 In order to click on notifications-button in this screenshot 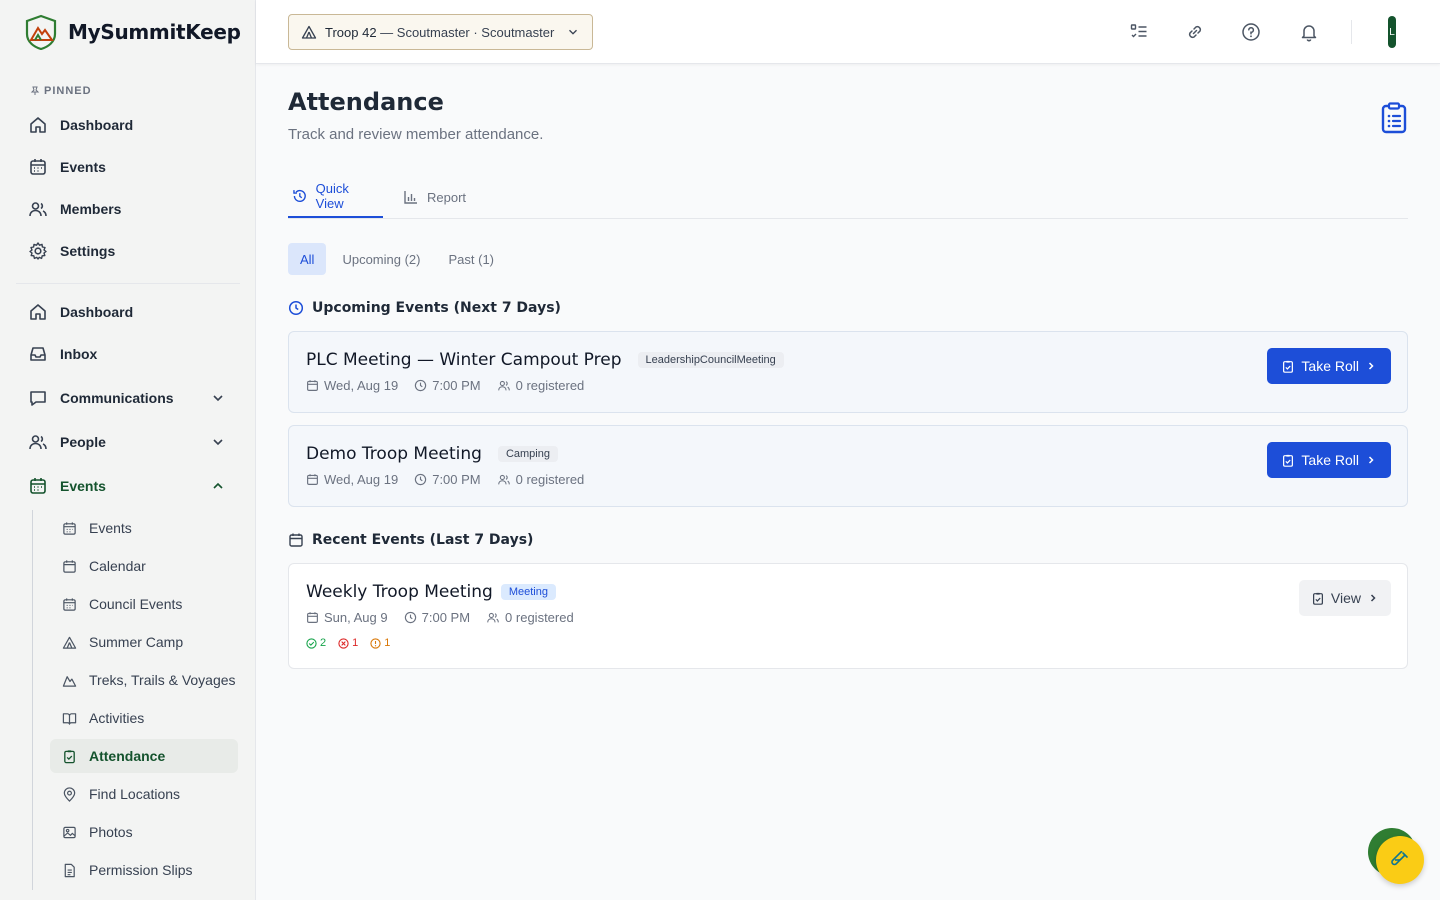, I will do `click(1309, 32)`.